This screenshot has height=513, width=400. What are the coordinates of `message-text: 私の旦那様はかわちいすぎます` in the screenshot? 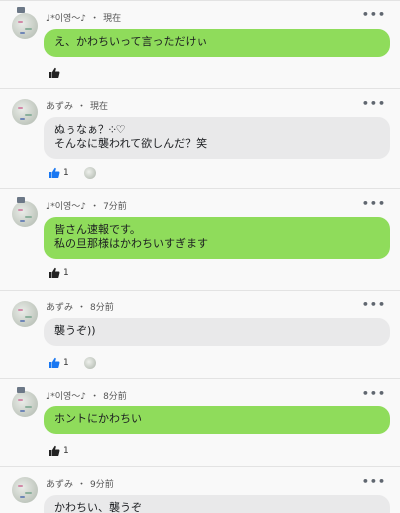 It's located at (131, 243).